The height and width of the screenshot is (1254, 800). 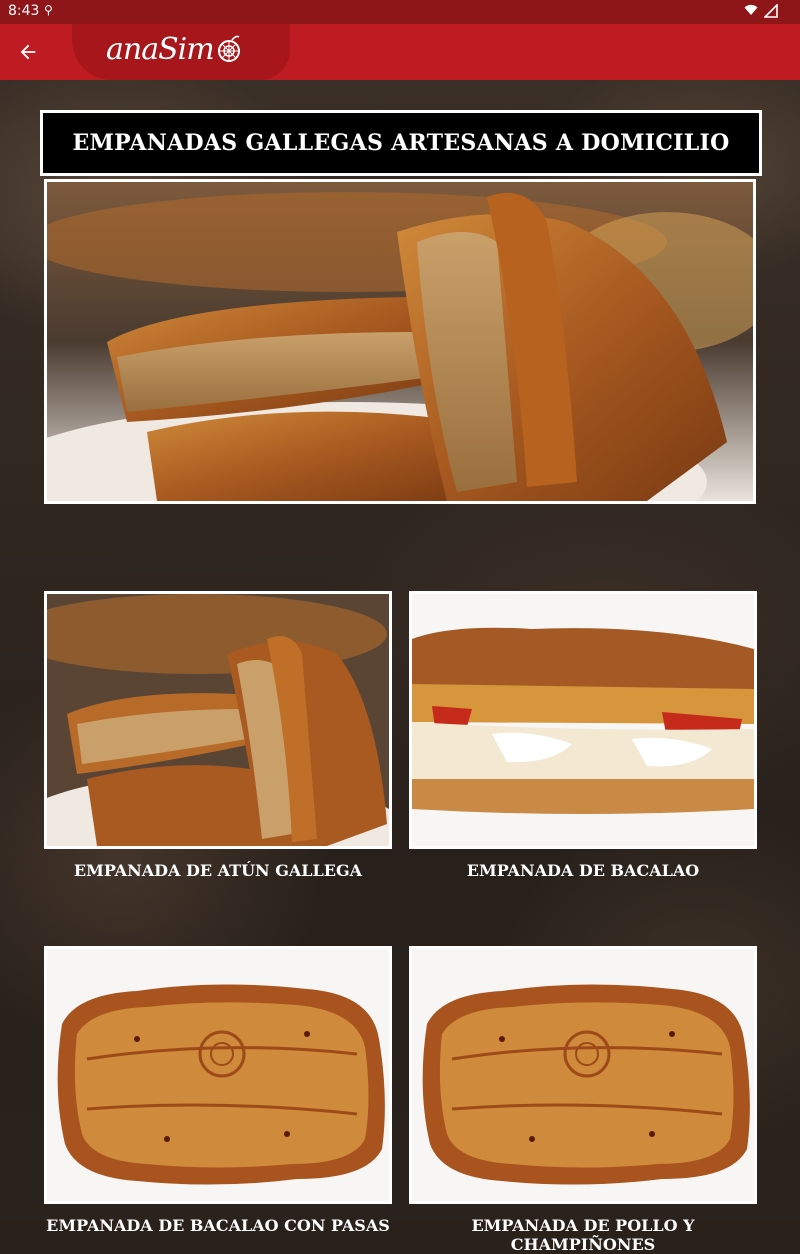 What do you see at coordinates (218, 1225) in the screenshot?
I see `product-name: EMPANADA DE BACALAO CON PASAS` at bounding box center [218, 1225].